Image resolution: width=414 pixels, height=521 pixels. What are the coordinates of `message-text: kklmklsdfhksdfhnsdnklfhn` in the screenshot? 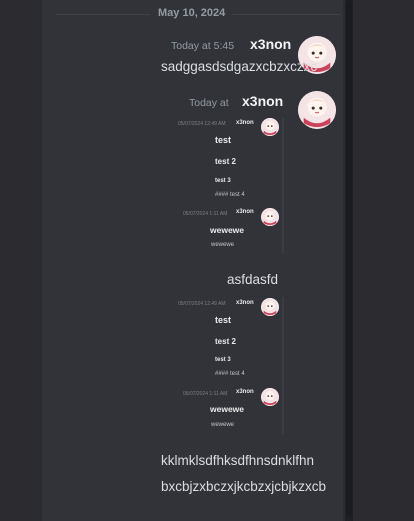 It's located at (238, 460).